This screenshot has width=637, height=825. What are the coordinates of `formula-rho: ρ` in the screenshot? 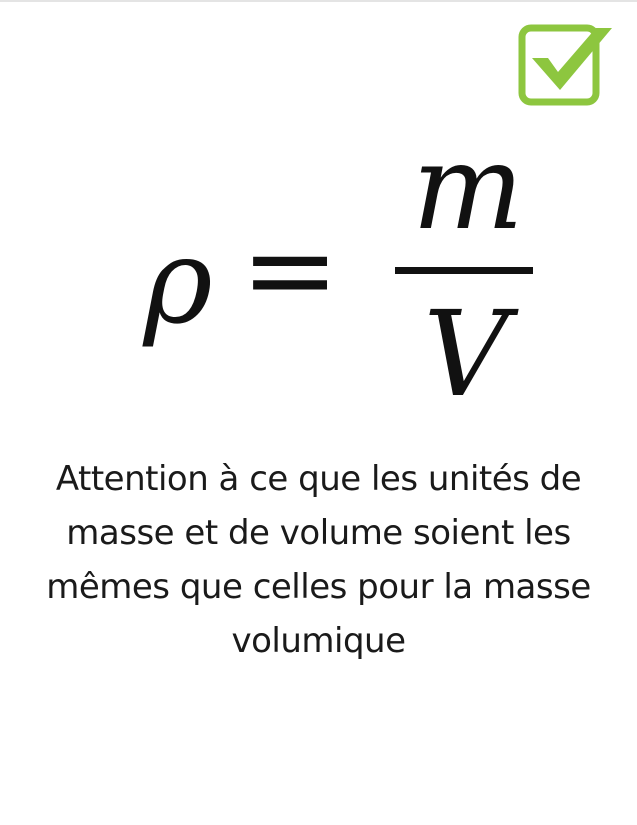 It's located at (176, 281).